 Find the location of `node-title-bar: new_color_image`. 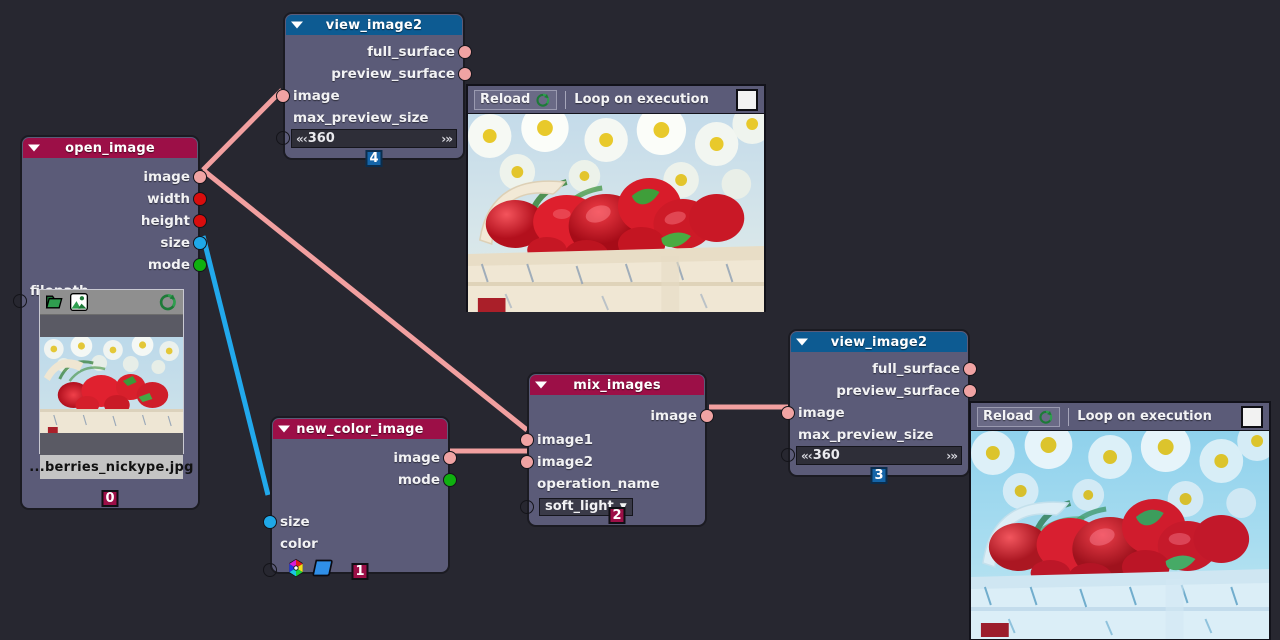

node-title-bar: new_color_image is located at coordinates (360, 429).